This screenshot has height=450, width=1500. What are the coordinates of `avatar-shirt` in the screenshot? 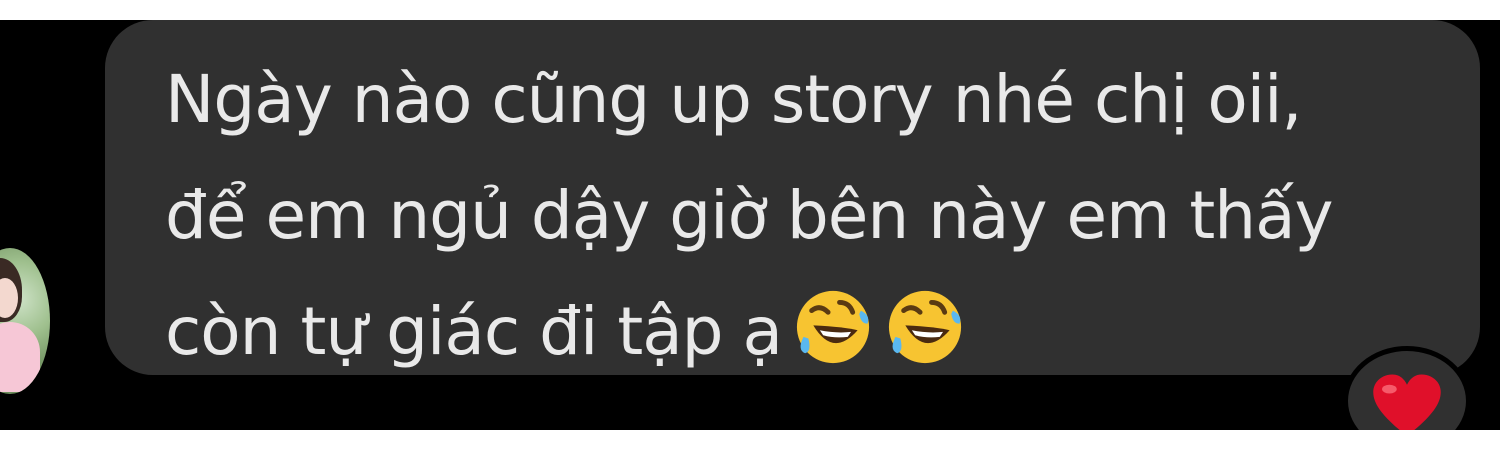 It's located at (20, 357).